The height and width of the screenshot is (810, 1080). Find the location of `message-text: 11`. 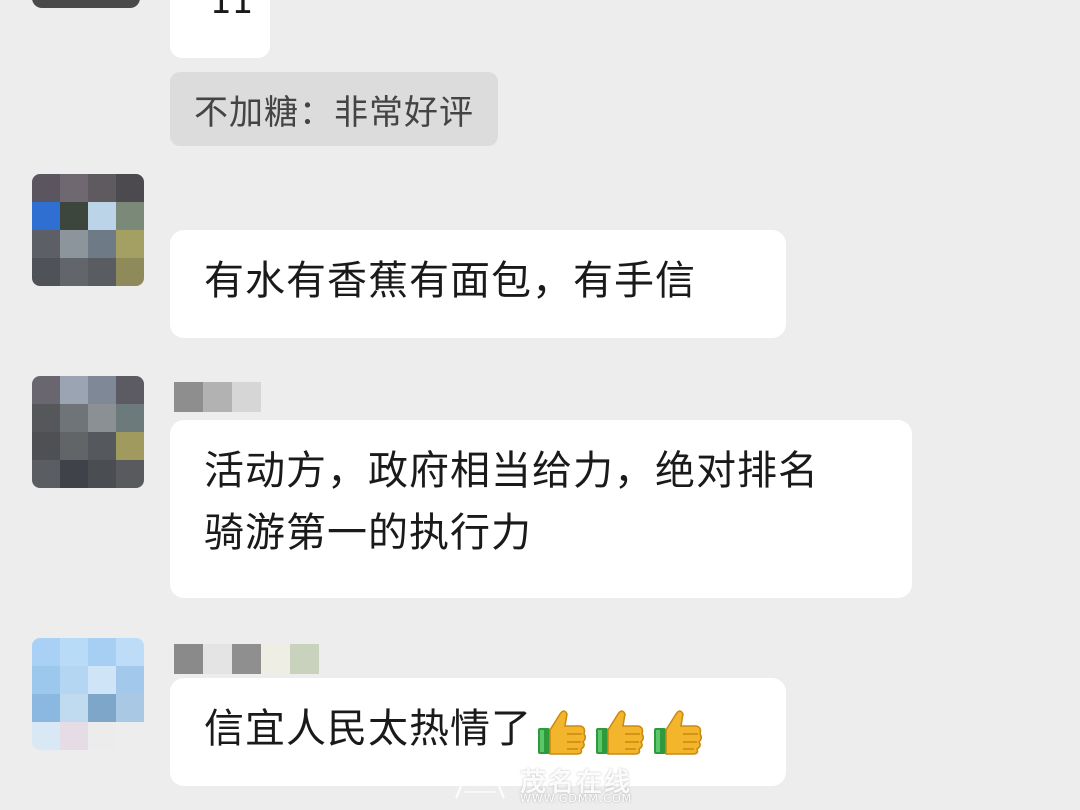

message-text: 11 is located at coordinates (232, 11).